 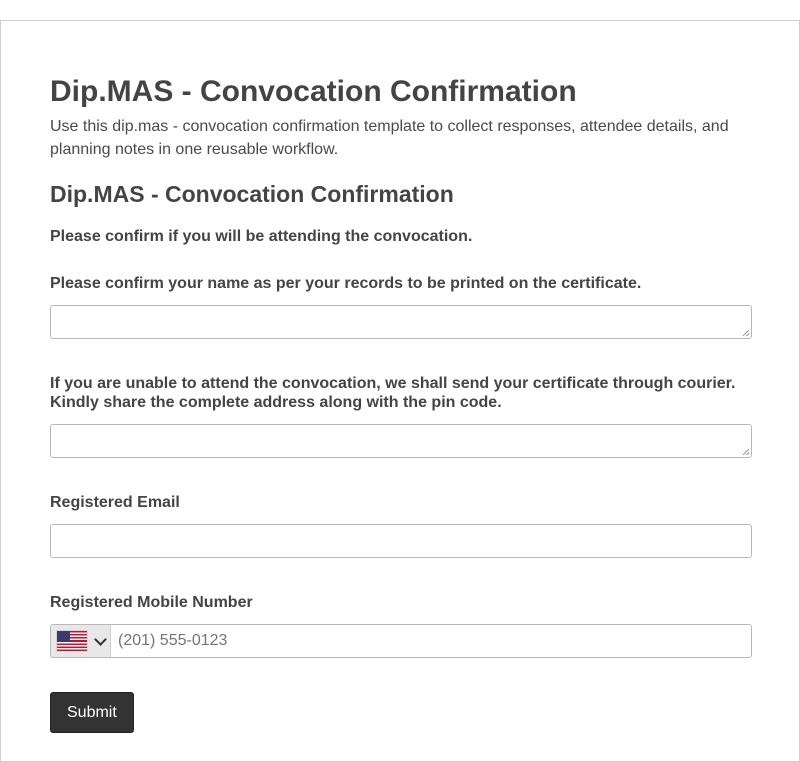 I want to click on mobile-number-placeholder: (201) 555-0123, so click(x=431, y=641).